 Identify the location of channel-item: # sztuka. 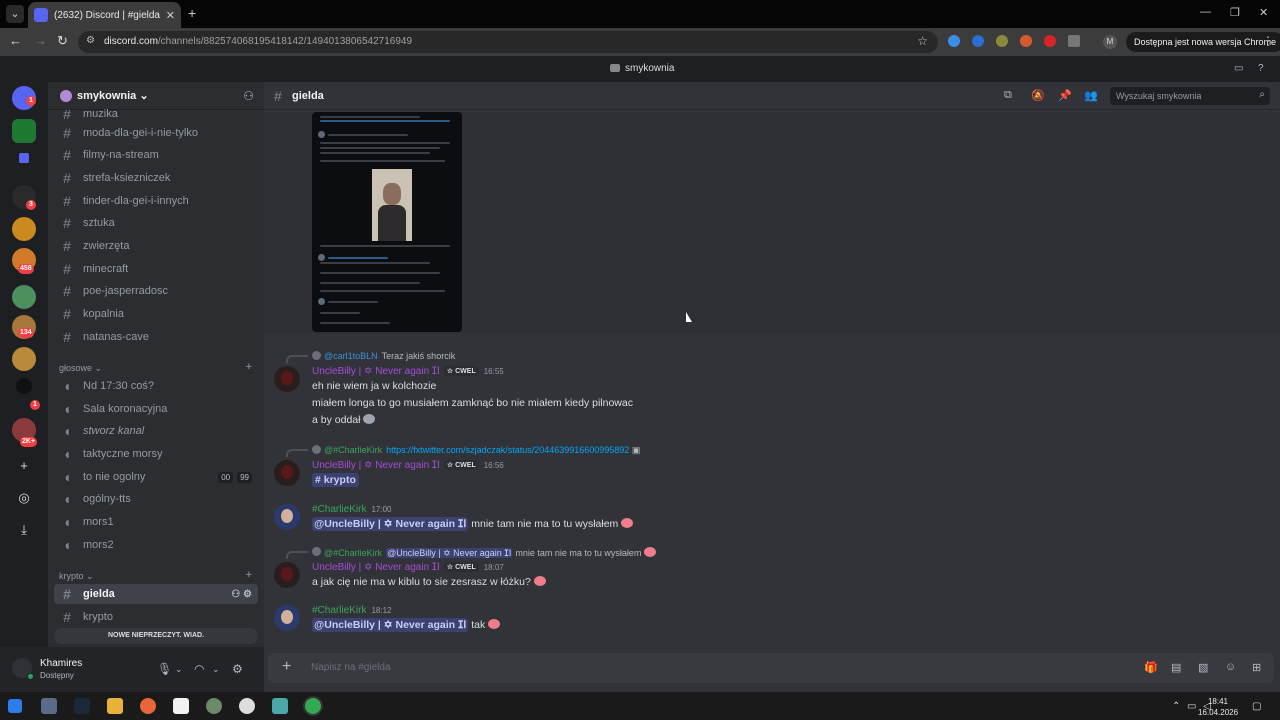
(156, 223).